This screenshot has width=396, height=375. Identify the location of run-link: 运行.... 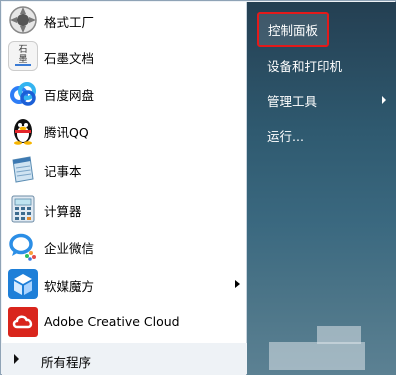
(285, 135).